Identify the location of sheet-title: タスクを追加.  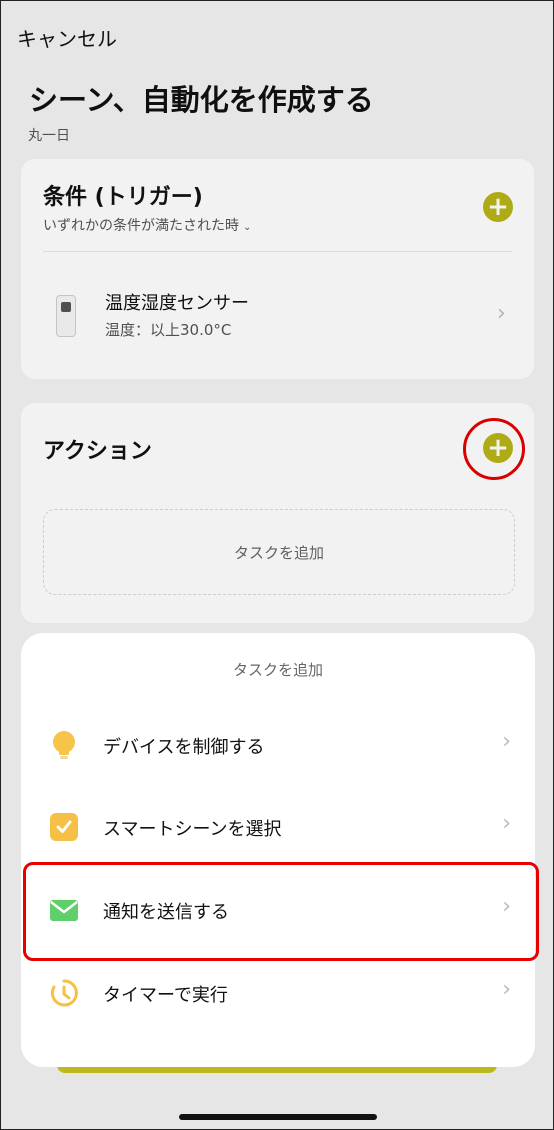
(277, 670).